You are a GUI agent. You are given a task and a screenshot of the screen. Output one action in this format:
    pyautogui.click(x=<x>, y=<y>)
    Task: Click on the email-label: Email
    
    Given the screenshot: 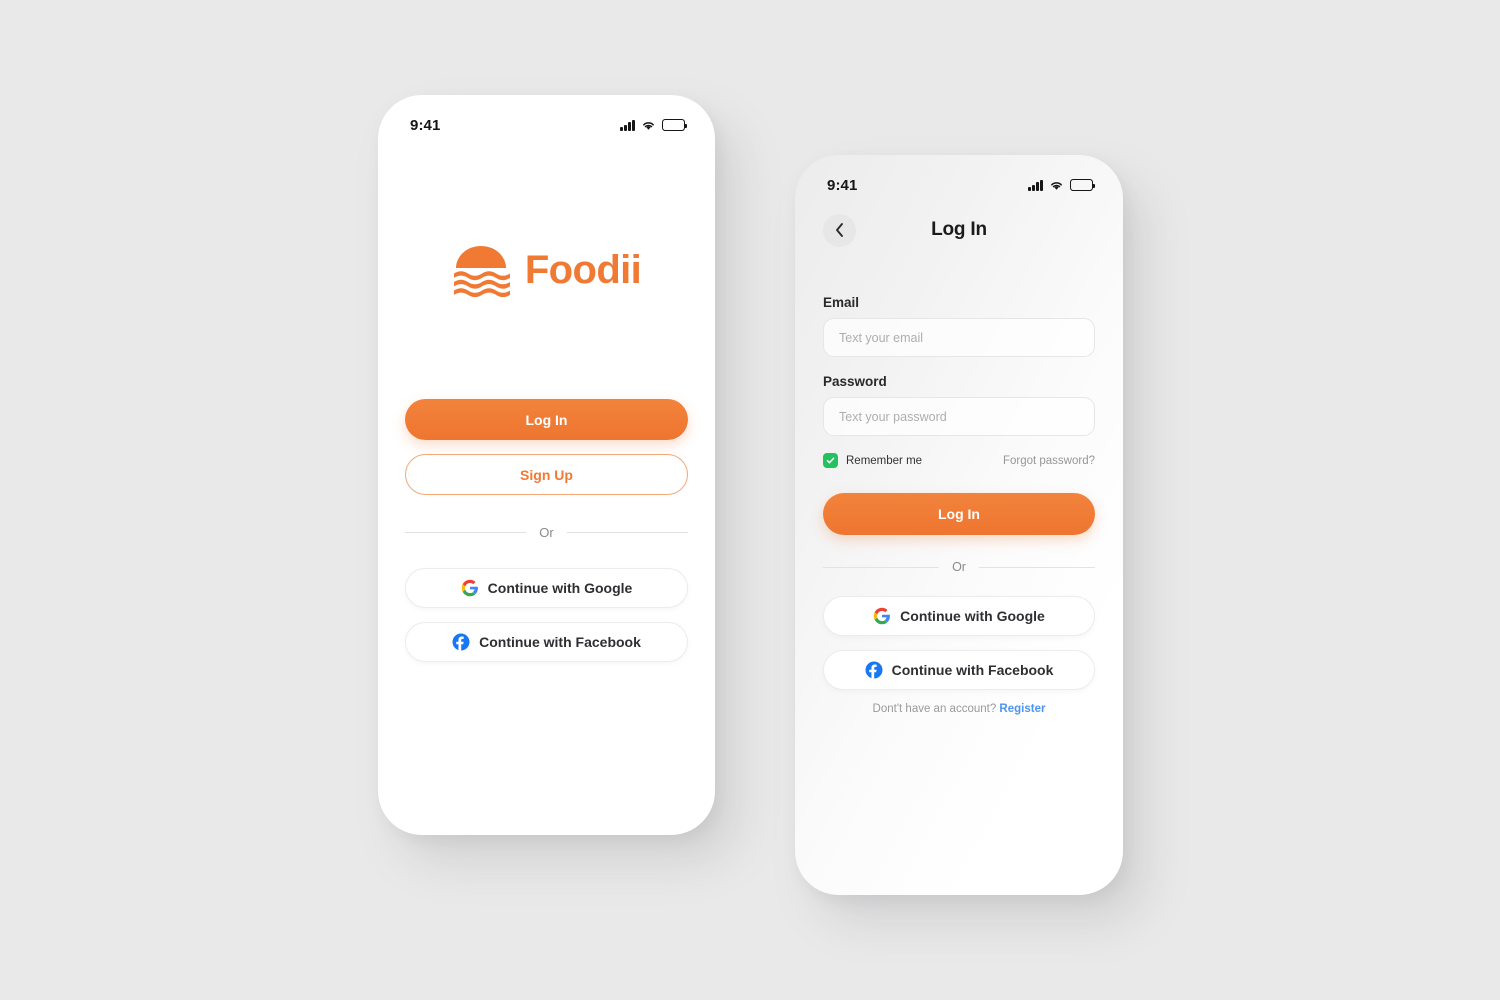 What is the action you would take?
    pyautogui.click(x=841, y=302)
    